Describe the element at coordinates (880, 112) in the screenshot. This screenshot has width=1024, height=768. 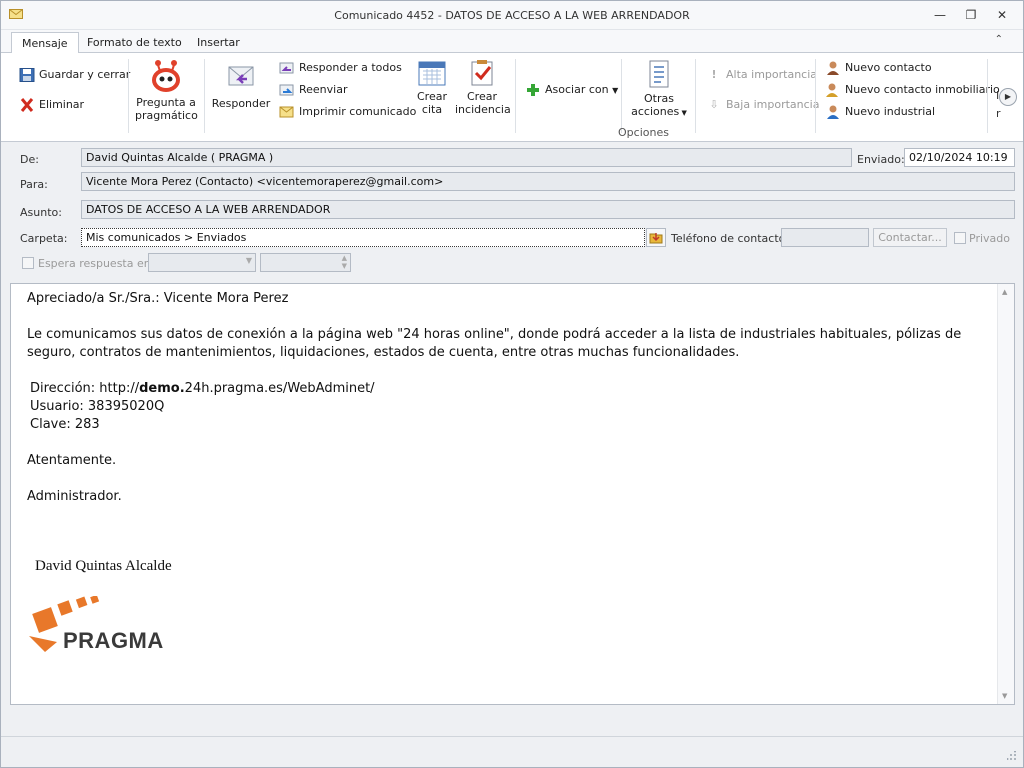
I see `new-industrial-button: Nuevo industrial` at that location.